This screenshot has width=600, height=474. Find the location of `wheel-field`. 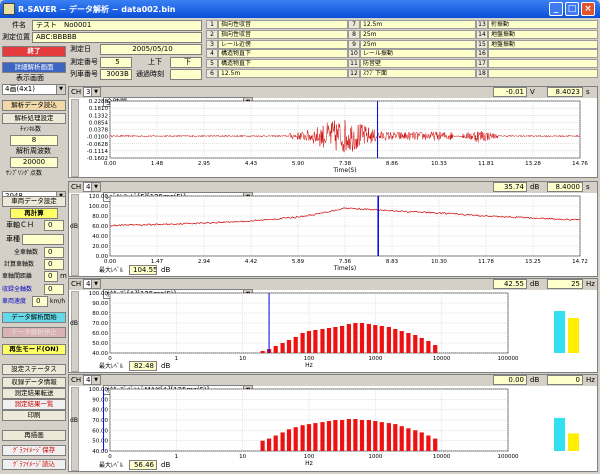

wheel-field is located at coordinates (43, 239).